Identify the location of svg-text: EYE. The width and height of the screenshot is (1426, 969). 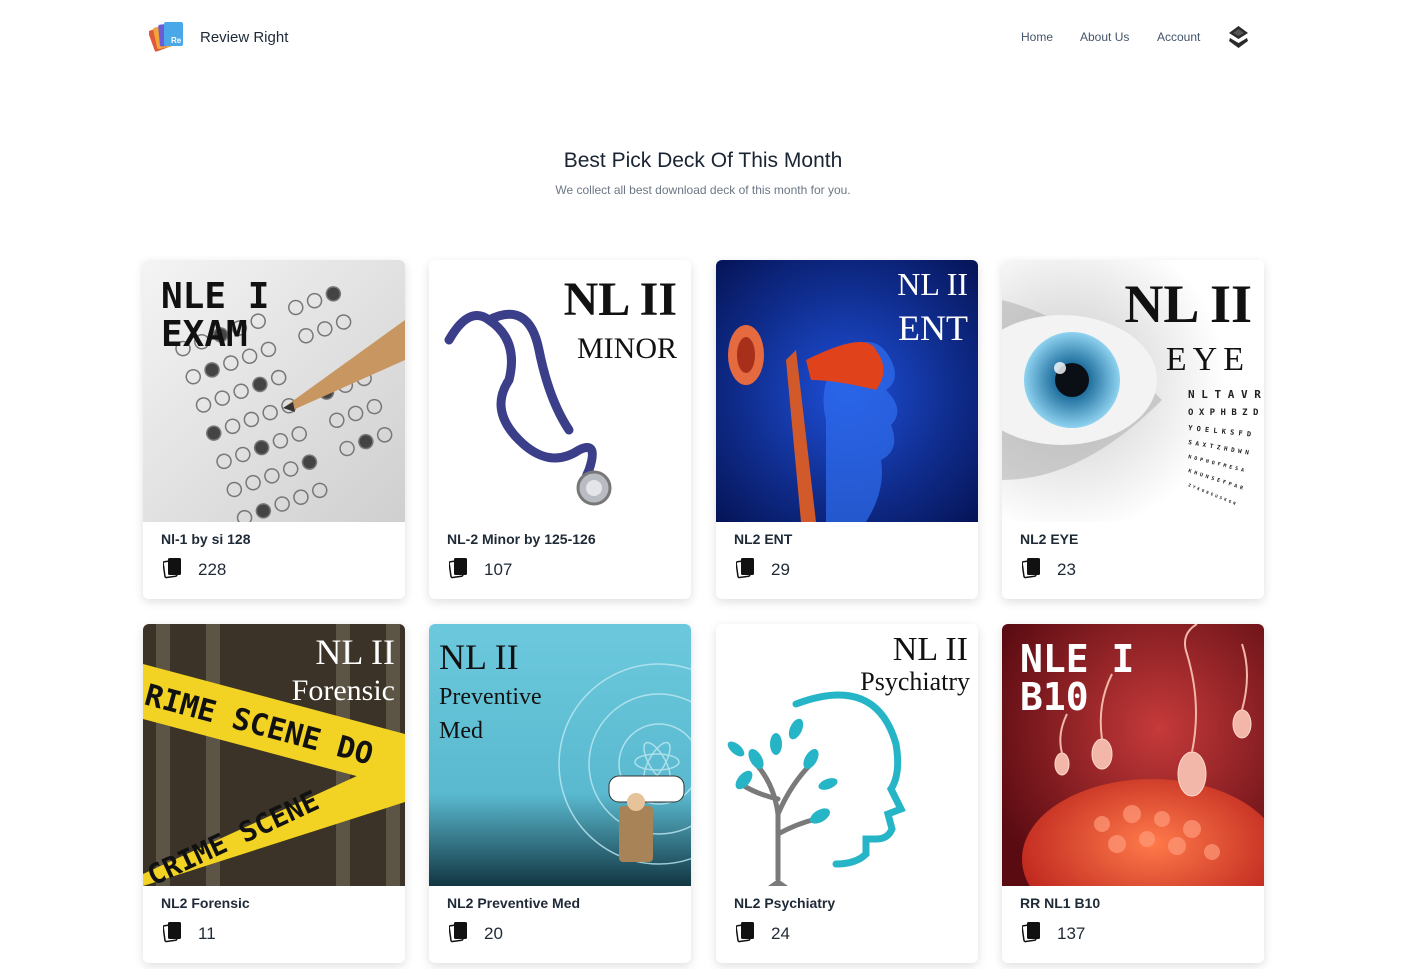
(1208, 359).